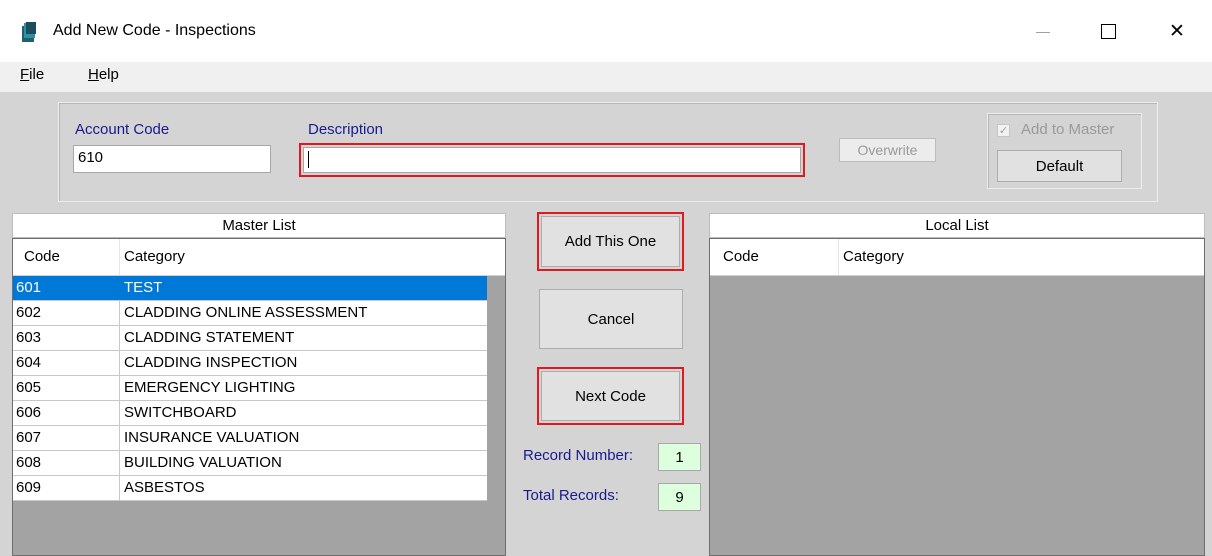 This screenshot has height=556, width=1212. I want to click on local-list-header: Local List, so click(957, 225).